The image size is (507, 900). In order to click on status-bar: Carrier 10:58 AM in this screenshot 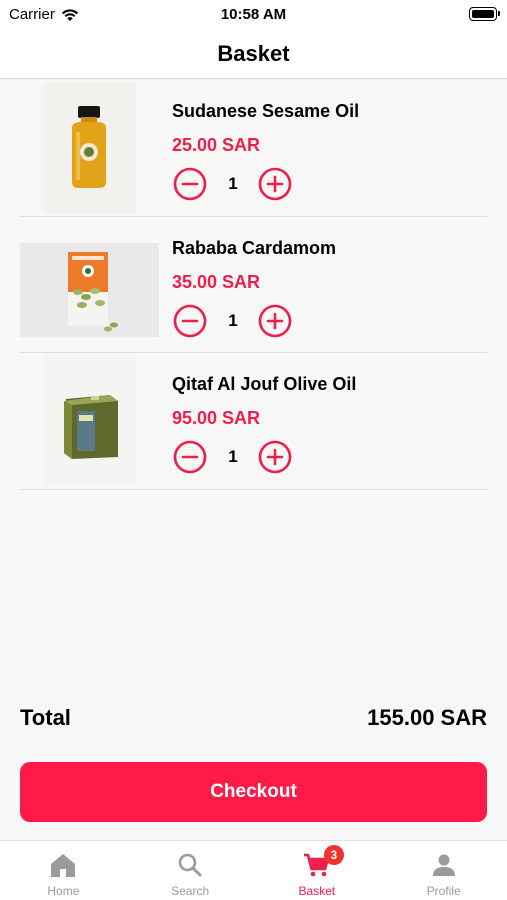, I will do `click(253, 15)`.